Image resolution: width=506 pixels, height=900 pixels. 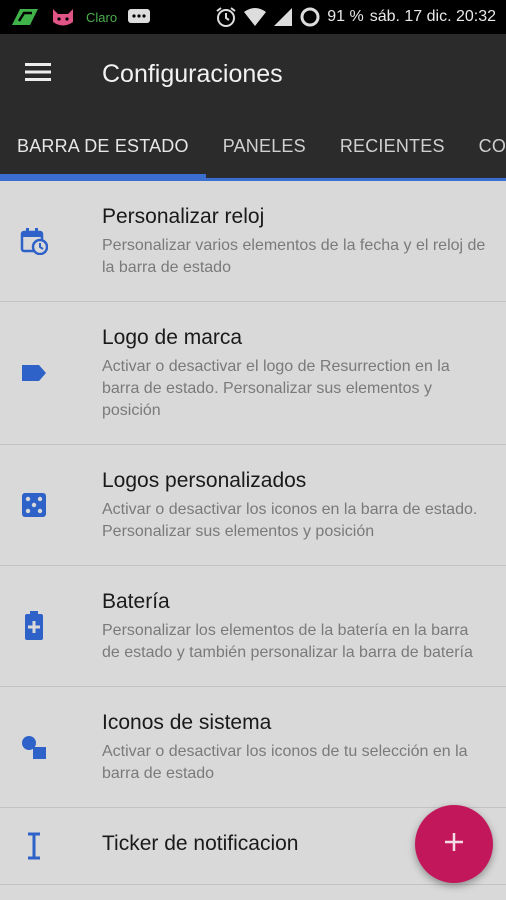 What do you see at coordinates (34, 747) in the screenshot?
I see `shapes-icon` at bounding box center [34, 747].